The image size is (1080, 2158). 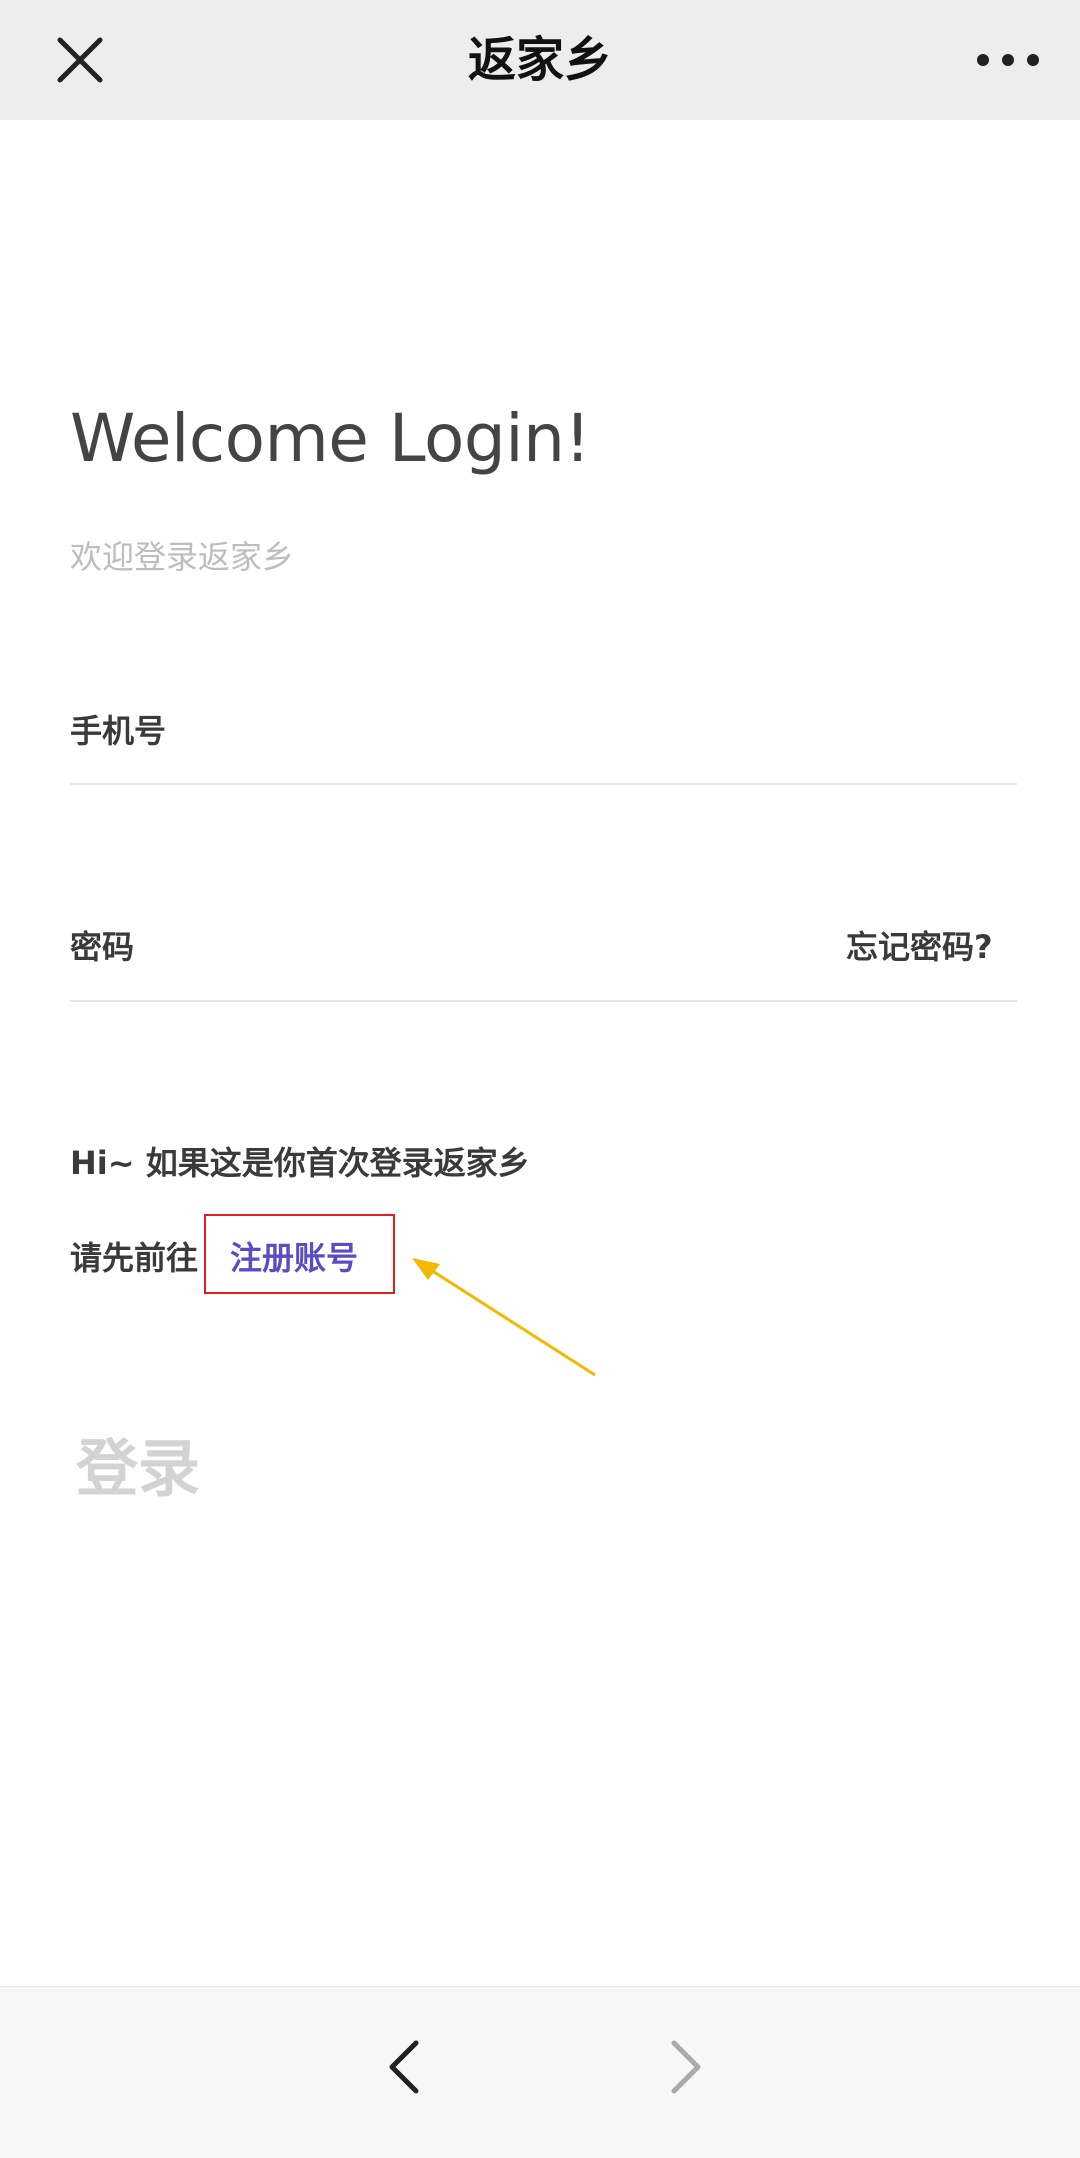 What do you see at coordinates (300, 1163) in the screenshot?
I see `first-login-hint: Hi~ 如果这是你首次登录返家乡` at bounding box center [300, 1163].